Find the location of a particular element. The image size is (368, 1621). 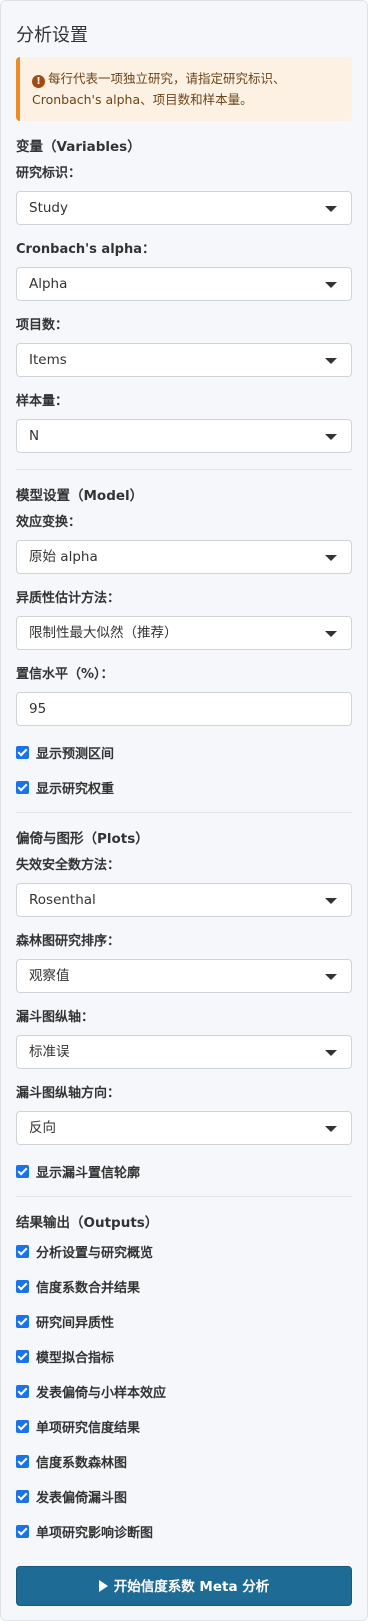

confidence-level-label: 置信水平（%）： is located at coordinates (65, 674).